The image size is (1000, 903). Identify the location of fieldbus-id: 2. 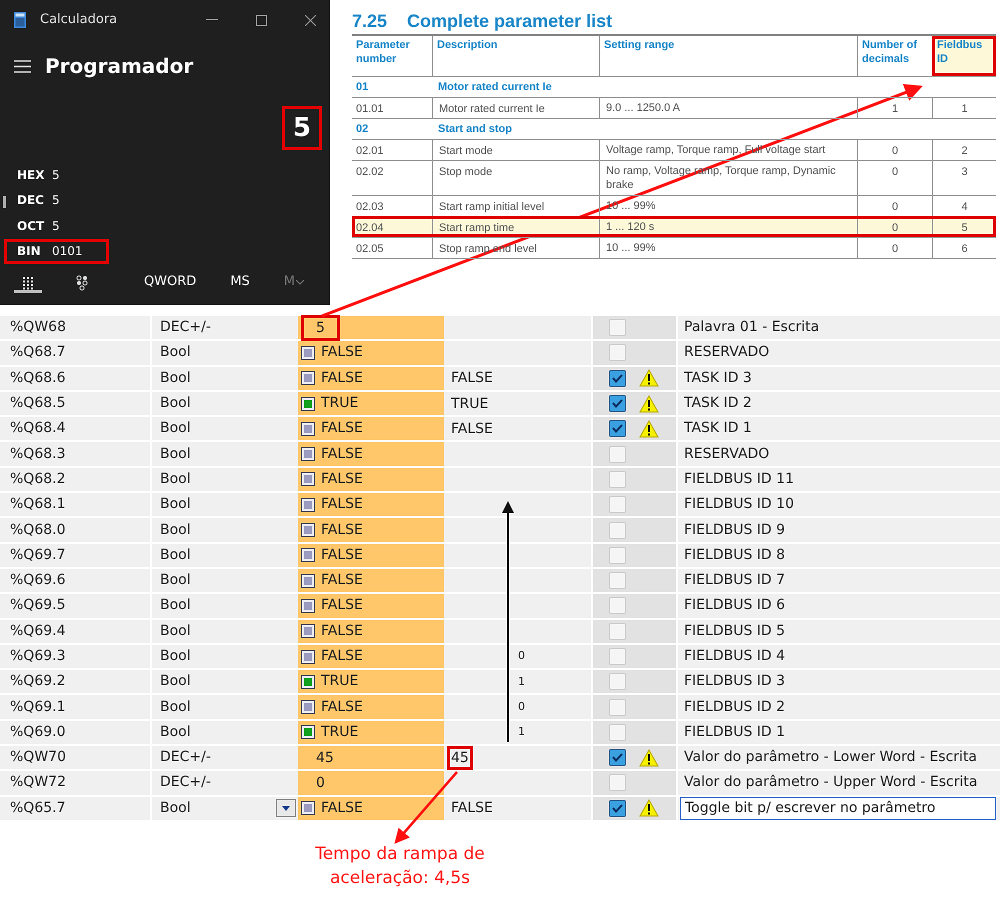
(964, 150).